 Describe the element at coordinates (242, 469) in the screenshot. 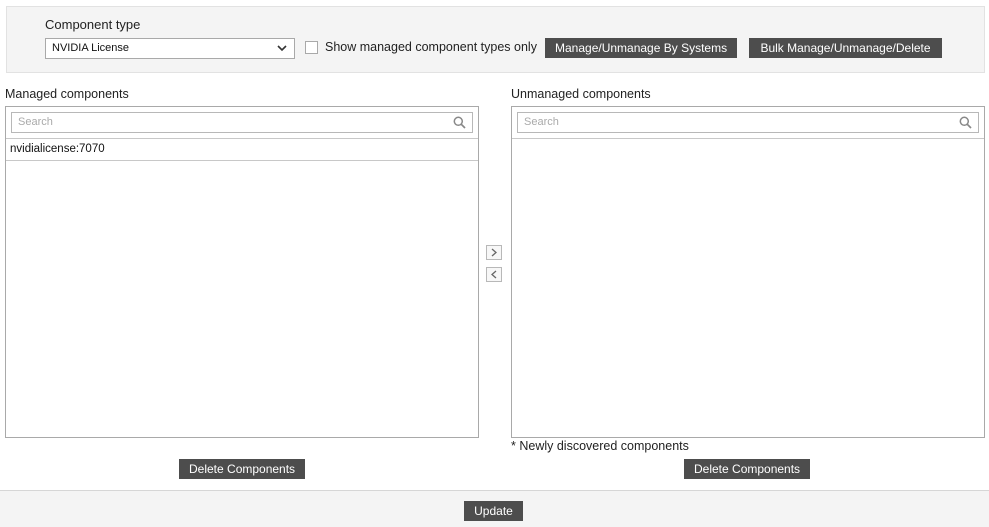

I see `delete-managed-components-button: Delete Components` at that location.